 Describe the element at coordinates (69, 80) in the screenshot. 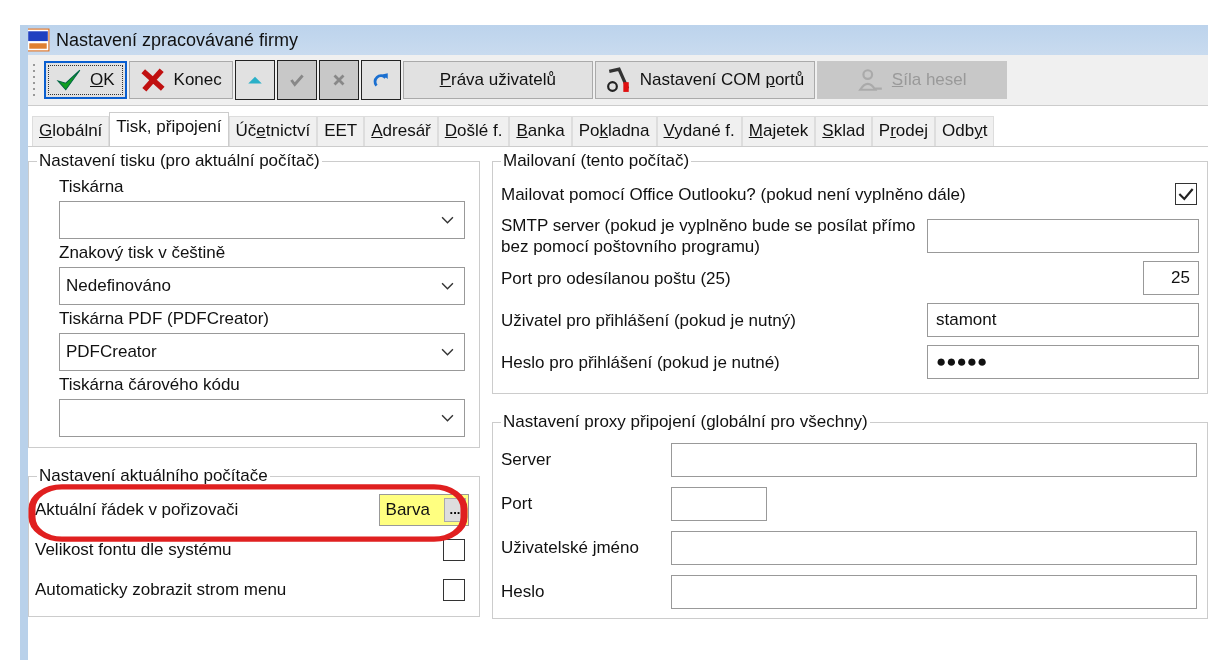

I see `checkmark-icon` at that location.